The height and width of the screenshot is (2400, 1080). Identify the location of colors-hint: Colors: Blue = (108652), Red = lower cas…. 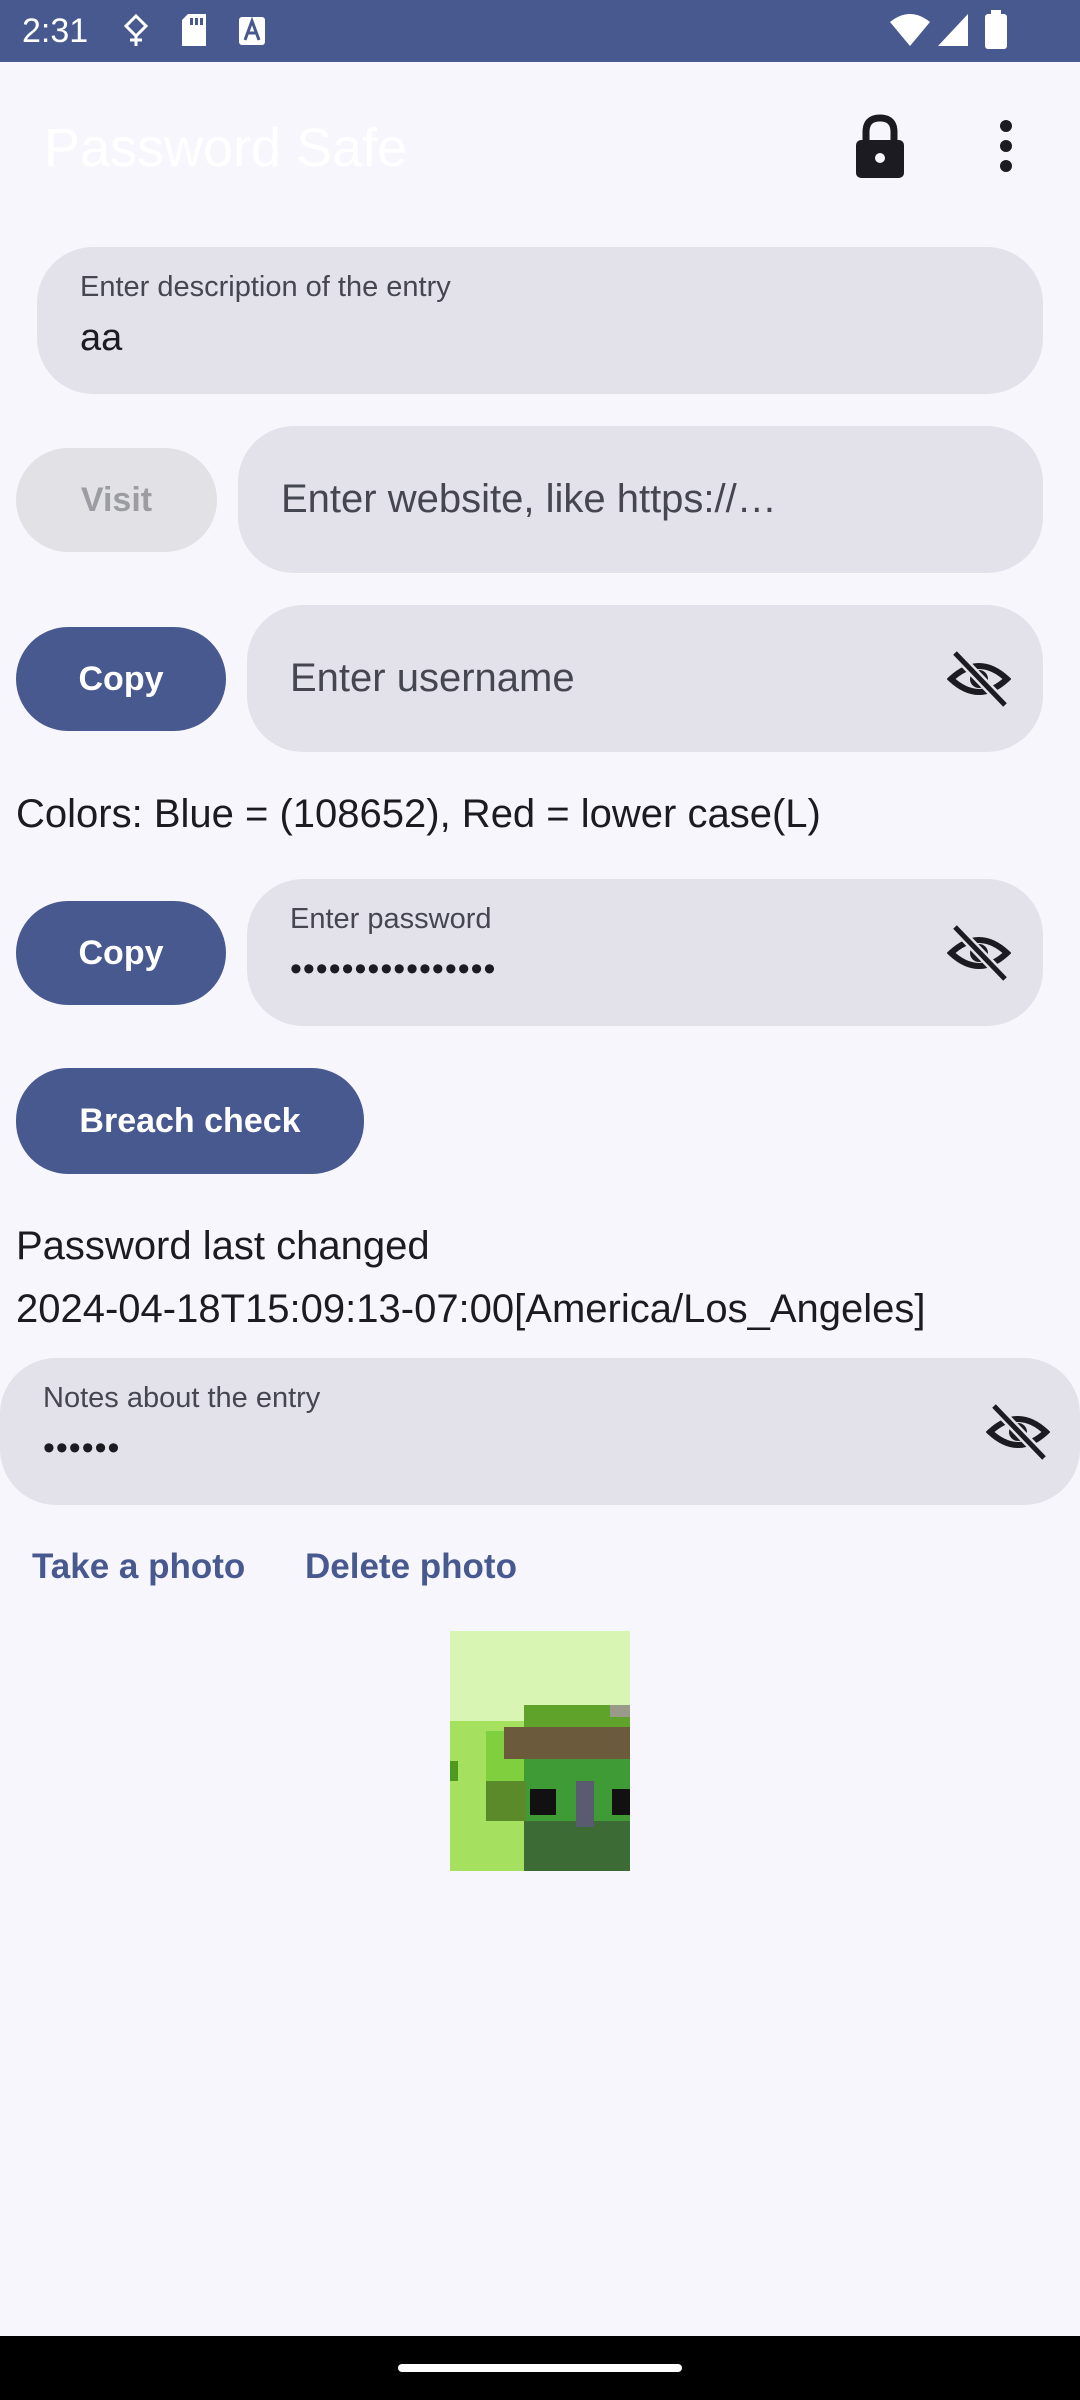
(418, 814).